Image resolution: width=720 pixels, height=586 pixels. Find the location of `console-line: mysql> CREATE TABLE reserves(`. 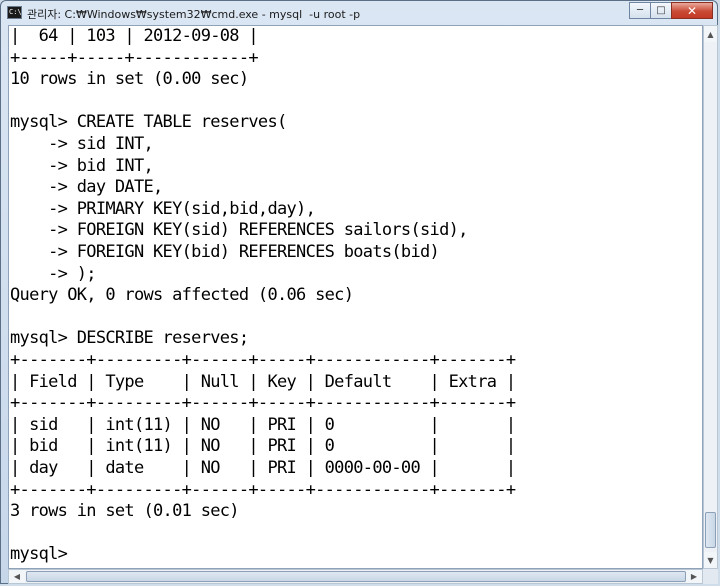

console-line: mysql> CREATE TABLE reserves( is located at coordinates (148, 122).